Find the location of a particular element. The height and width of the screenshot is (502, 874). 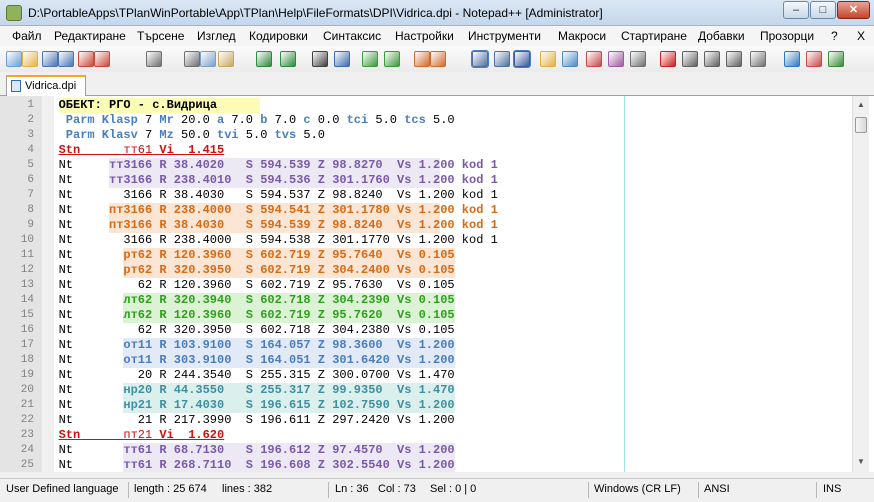

save-all-icon is located at coordinates (66, 59).